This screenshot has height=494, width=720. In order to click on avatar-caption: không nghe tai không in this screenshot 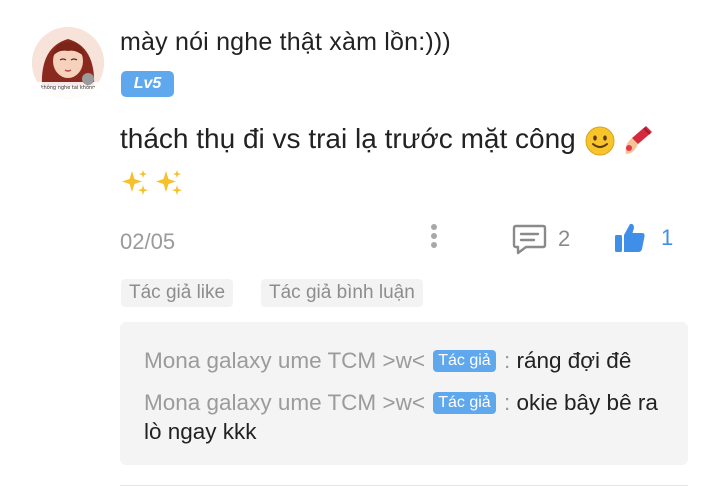, I will do `click(68, 87)`.